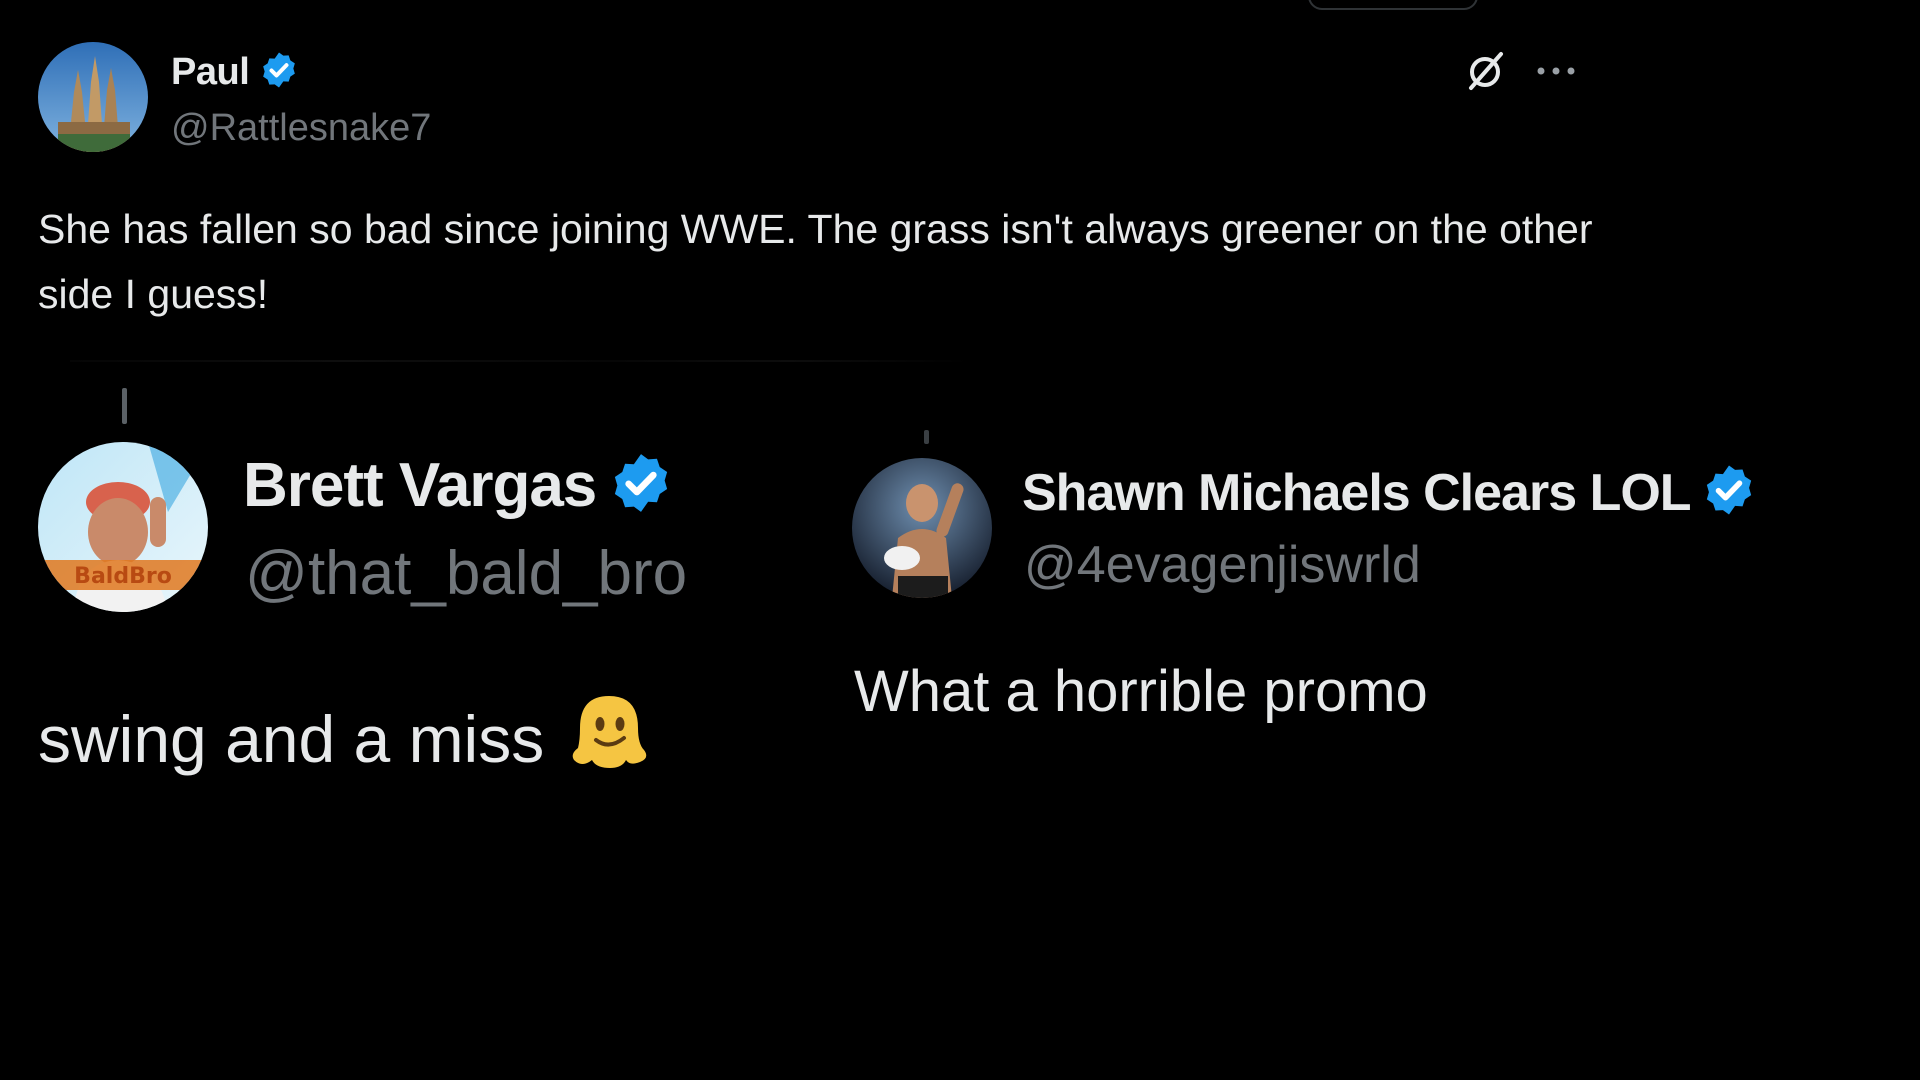 This screenshot has height=1080, width=1920. I want to click on melting-face-emoji-icon, so click(609, 738).